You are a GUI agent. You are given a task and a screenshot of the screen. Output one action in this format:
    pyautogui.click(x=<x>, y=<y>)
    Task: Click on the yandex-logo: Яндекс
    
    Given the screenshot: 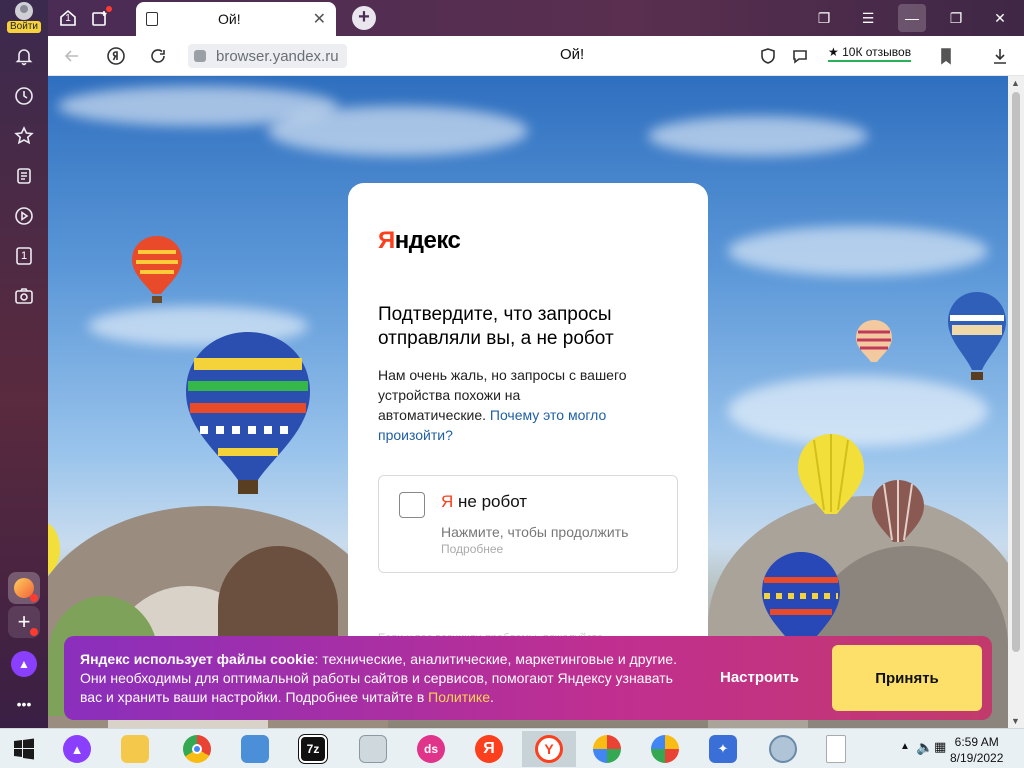 What is the action you would take?
    pyautogui.click(x=419, y=240)
    